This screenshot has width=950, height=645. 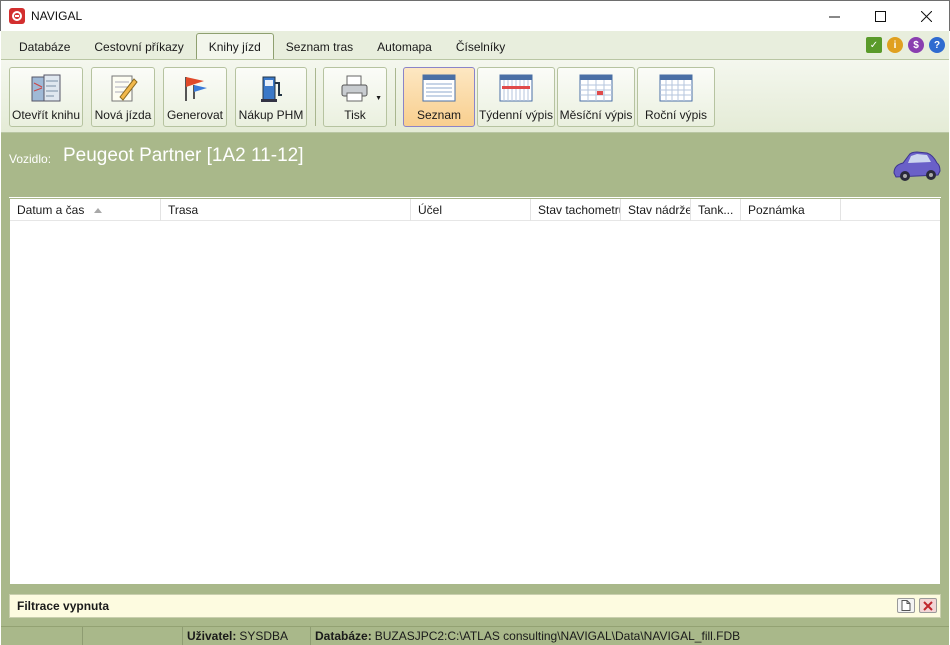 I want to click on view-yearly-button: Roční výpis, so click(x=676, y=97).